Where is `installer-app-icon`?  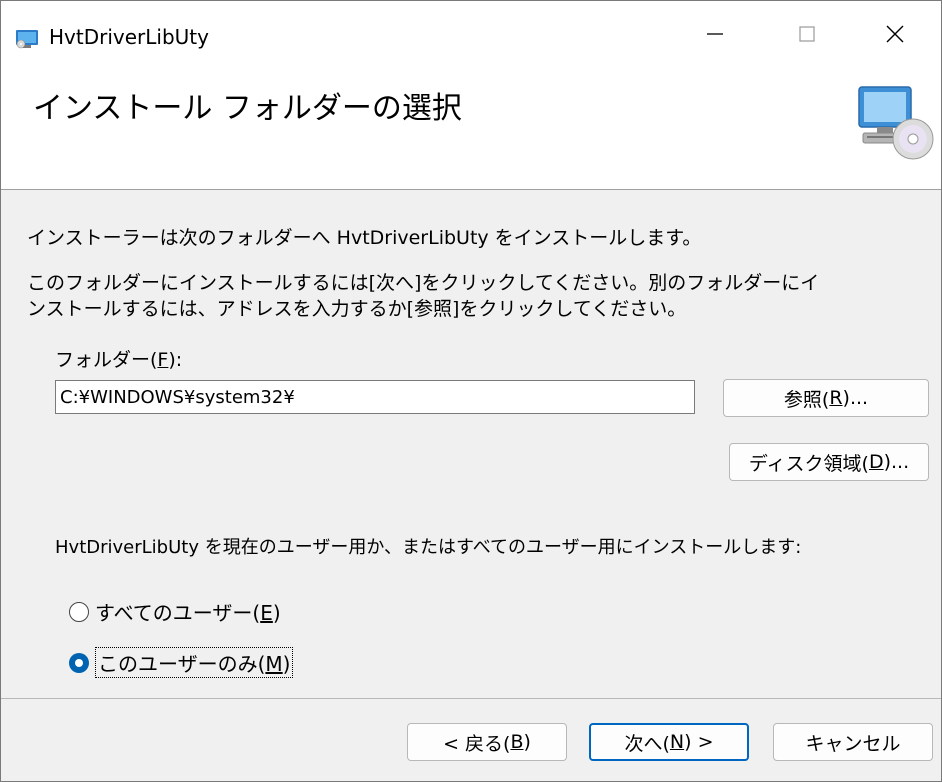 installer-app-icon is located at coordinates (27, 39).